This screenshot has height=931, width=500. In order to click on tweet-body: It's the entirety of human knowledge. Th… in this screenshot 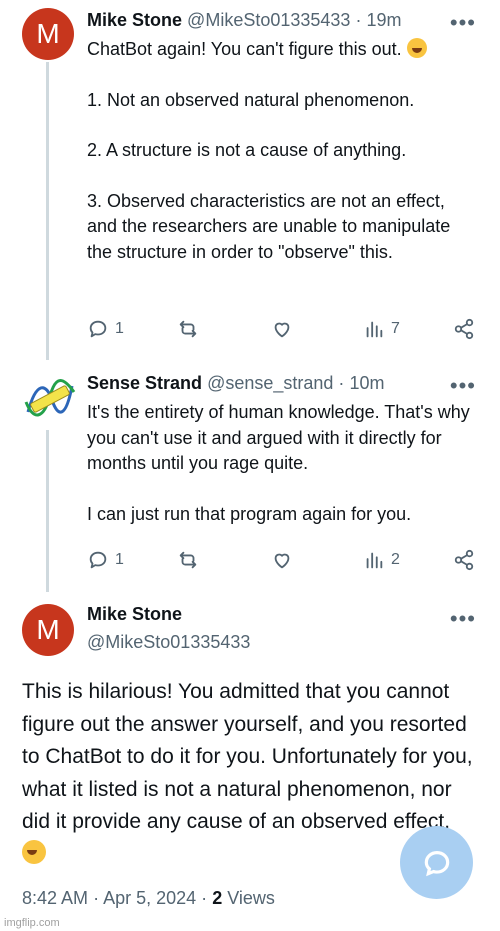, I will do `click(282, 463)`.